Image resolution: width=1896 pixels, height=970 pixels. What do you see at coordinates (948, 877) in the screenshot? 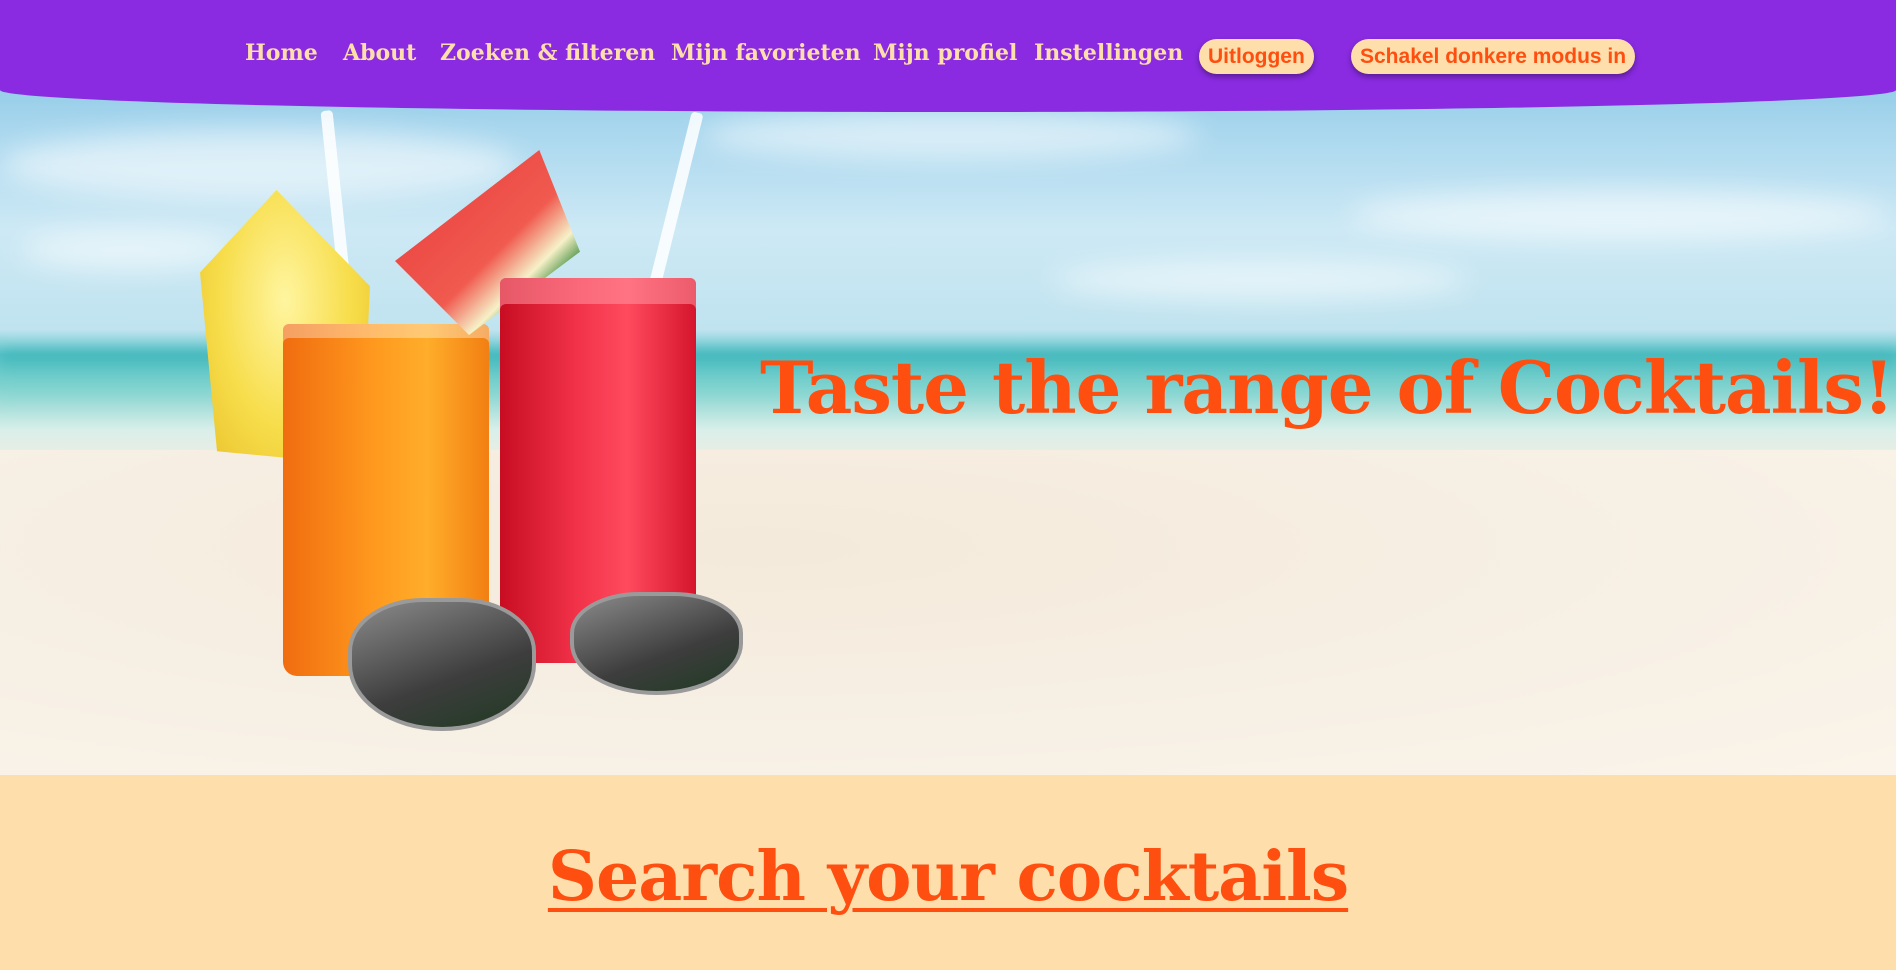
I see `search-heading-link: Search your cocktails` at bounding box center [948, 877].